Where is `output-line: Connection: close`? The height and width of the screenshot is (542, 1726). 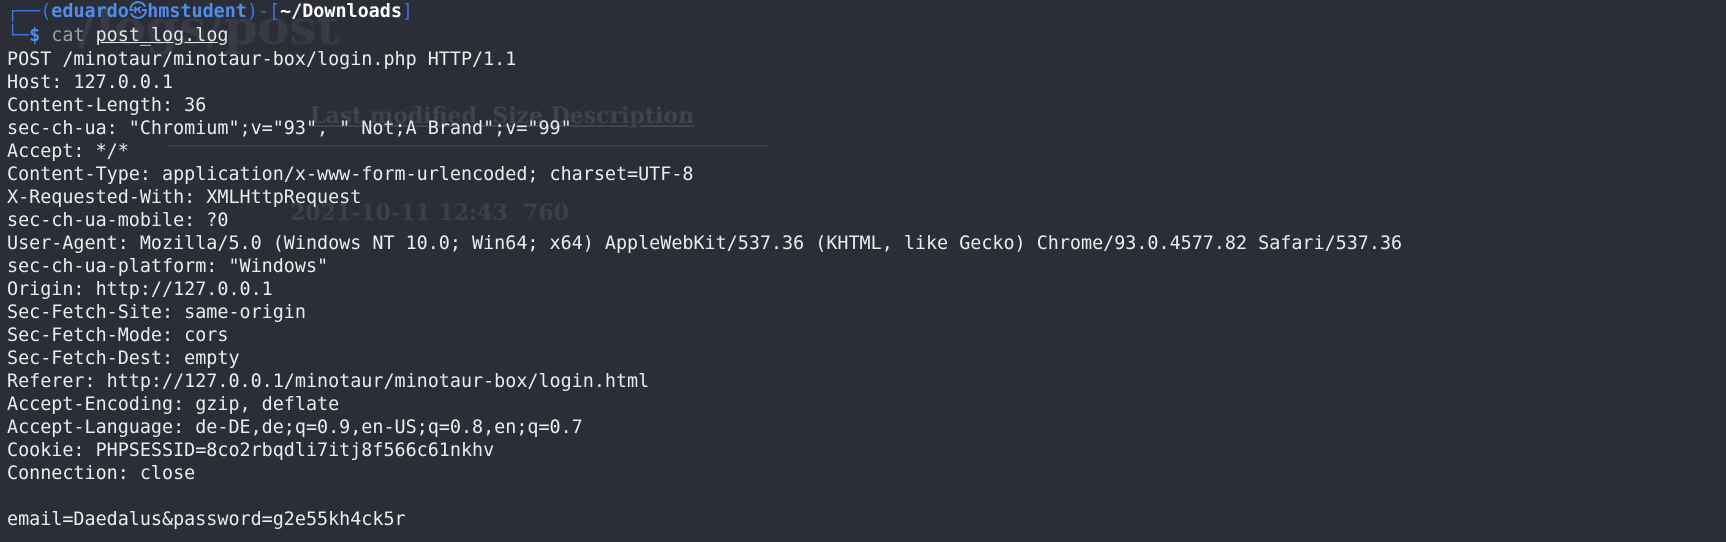 output-line: Connection: close is located at coordinates (101, 473).